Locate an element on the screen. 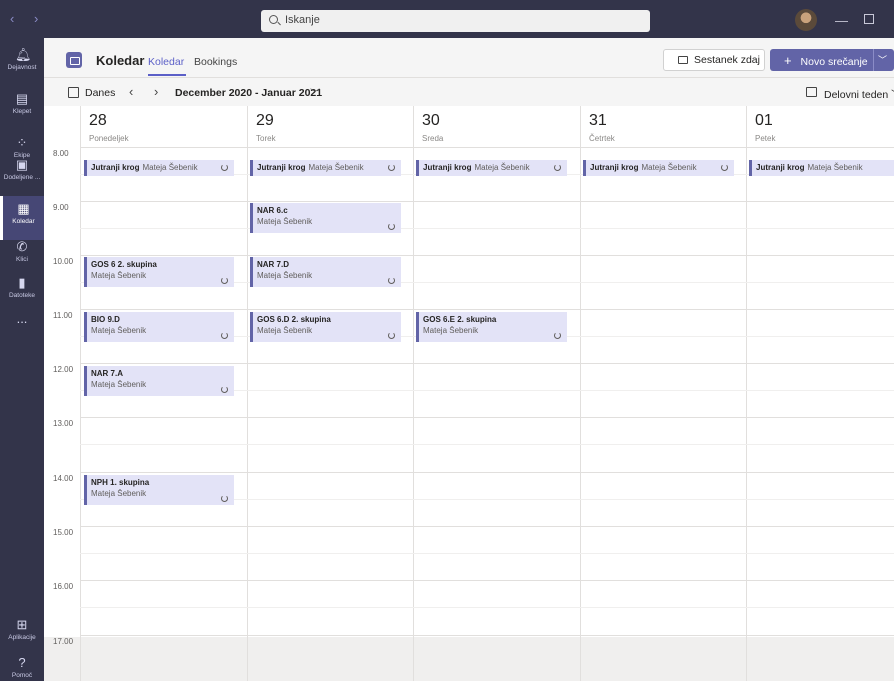  rail-item-help: ? Pomoč is located at coordinates (22, 665).